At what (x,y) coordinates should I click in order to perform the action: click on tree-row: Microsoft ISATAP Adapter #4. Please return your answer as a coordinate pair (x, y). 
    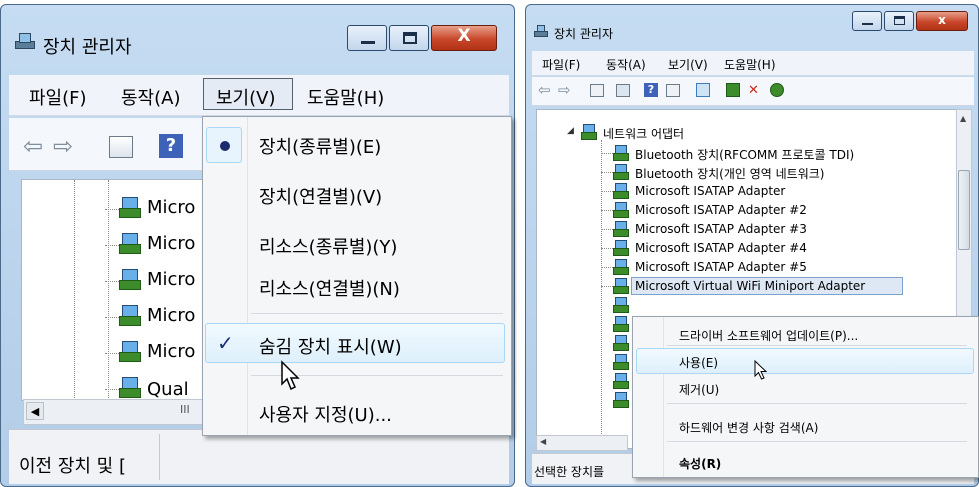
    Looking at the image, I should click on (717, 248).